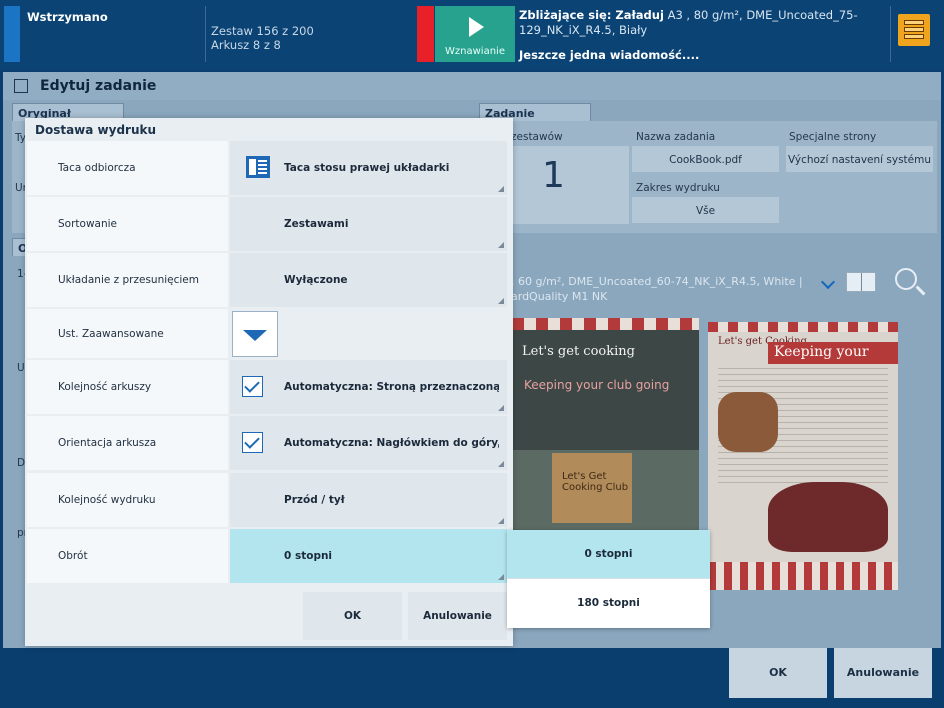  I want to click on special-pages-field: Výchozí nastavení systému, so click(859, 159).